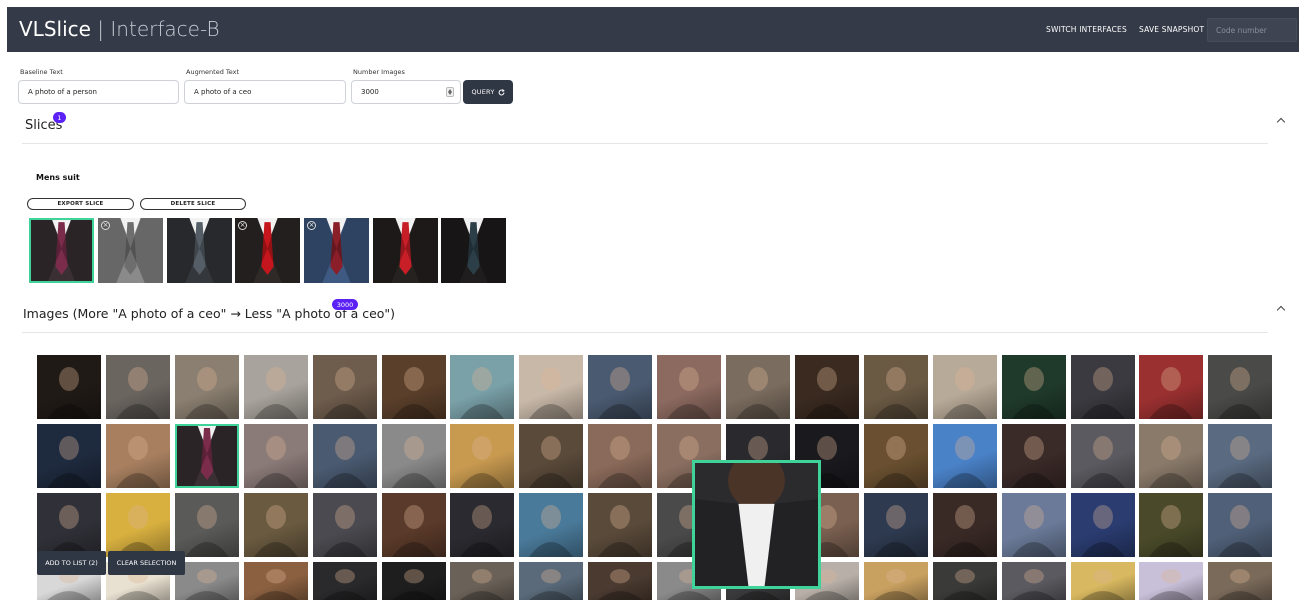 This screenshot has width=1299, height=600. I want to click on delete-slice-button: DELETE SLICE, so click(193, 204).